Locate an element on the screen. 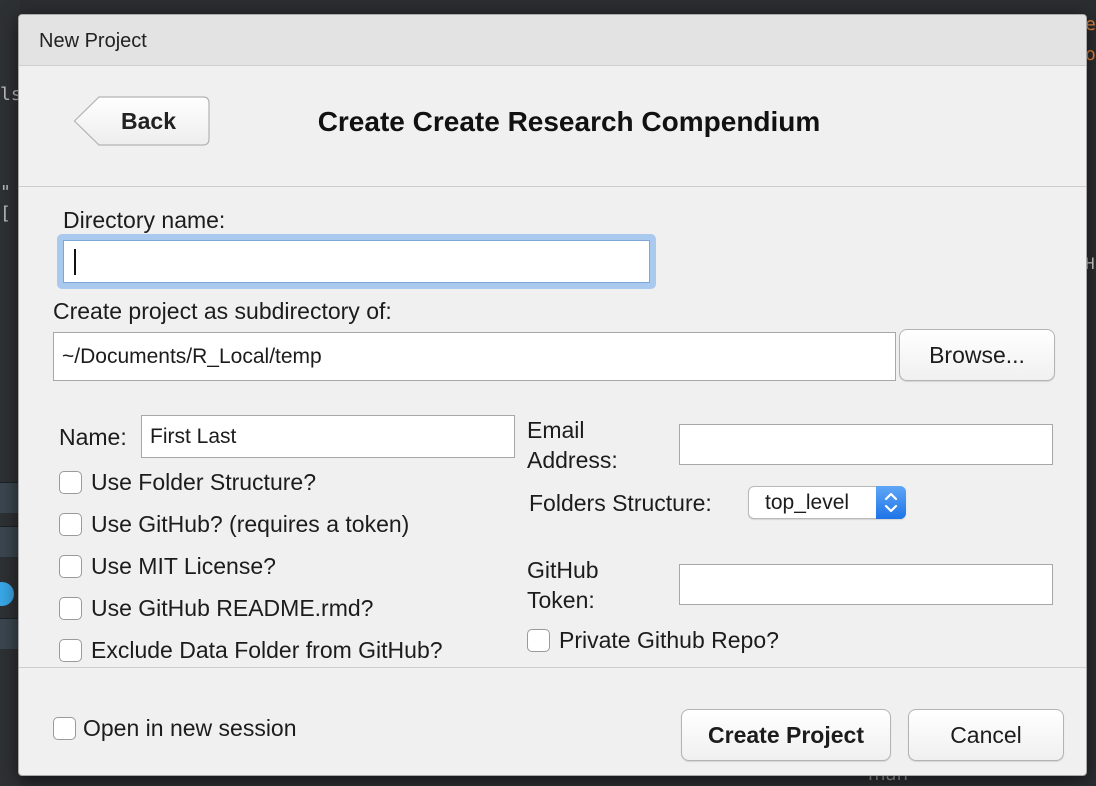 Image resolution: width=1096 pixels, height=786 pixels. github-token-input is located at coordinates (866, 584).